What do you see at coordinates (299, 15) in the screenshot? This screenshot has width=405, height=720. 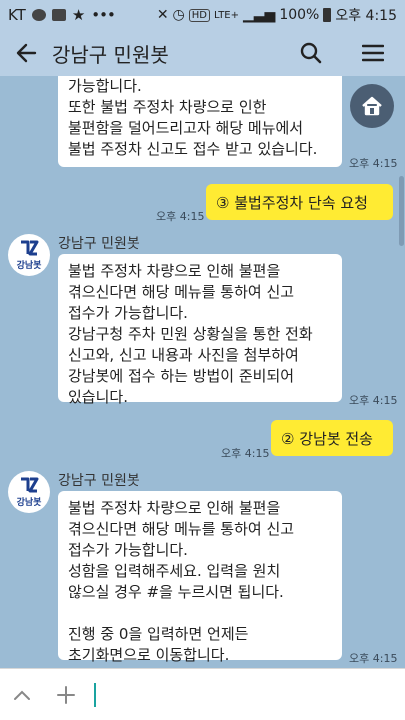 I see `battery-percent: 100%` at bounding box center [299, 15].